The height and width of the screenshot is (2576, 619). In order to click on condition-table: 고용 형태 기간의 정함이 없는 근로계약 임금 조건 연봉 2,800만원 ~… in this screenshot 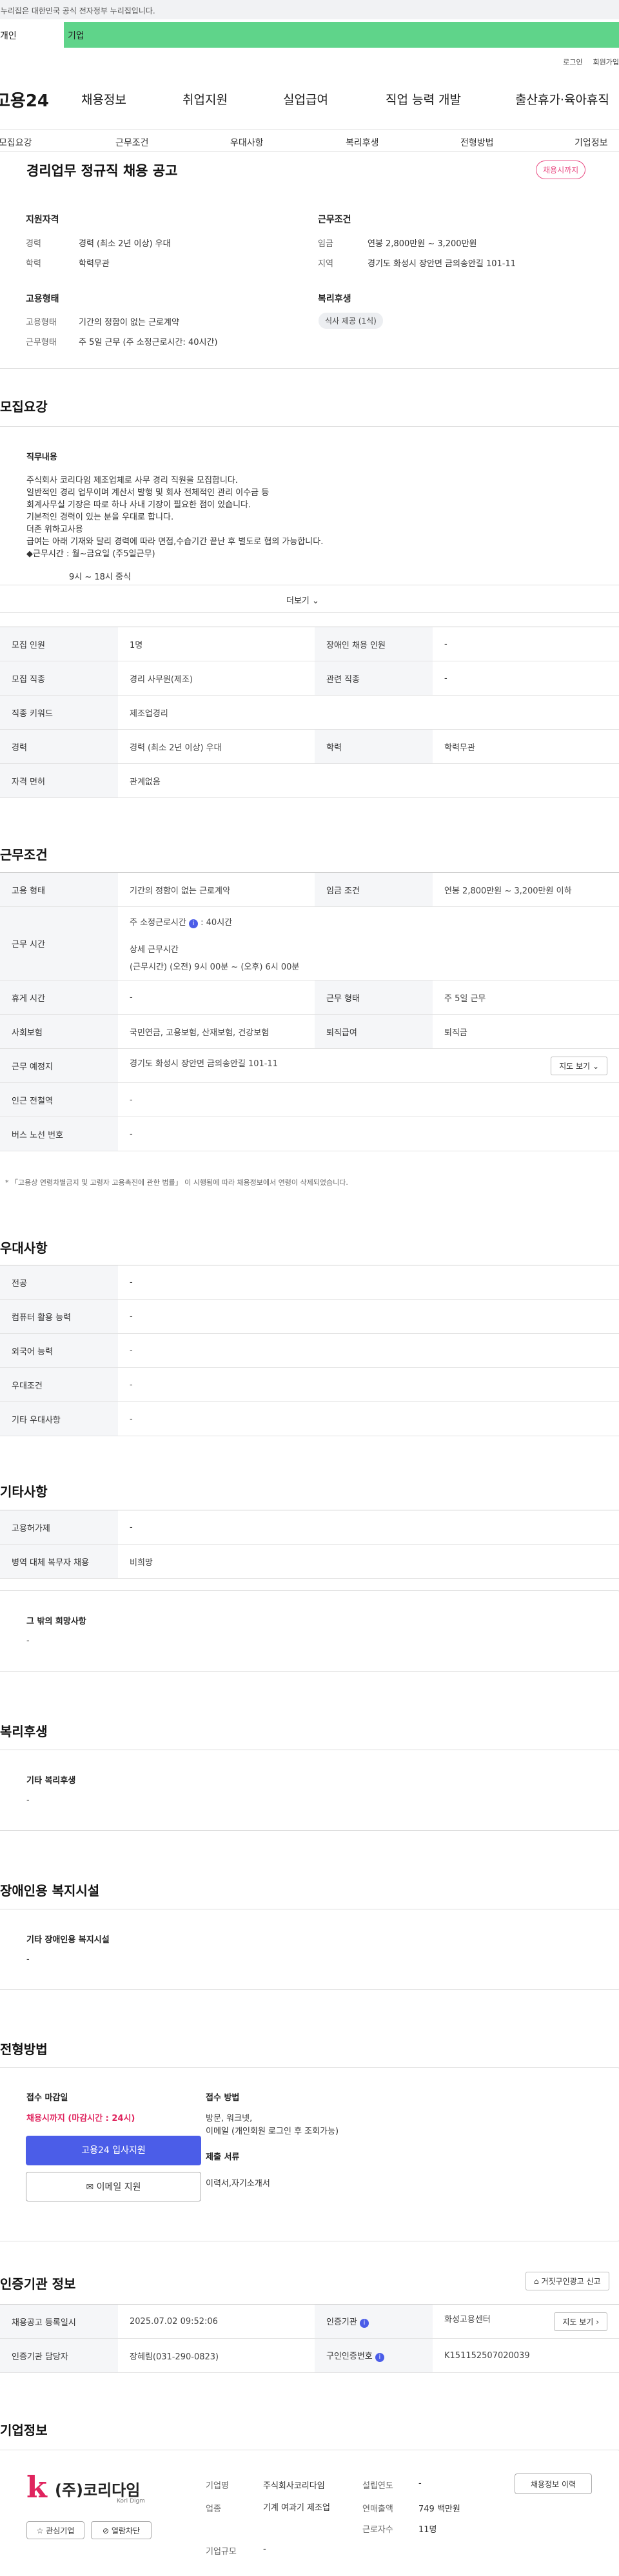, I will do `click(309, 1012)`.